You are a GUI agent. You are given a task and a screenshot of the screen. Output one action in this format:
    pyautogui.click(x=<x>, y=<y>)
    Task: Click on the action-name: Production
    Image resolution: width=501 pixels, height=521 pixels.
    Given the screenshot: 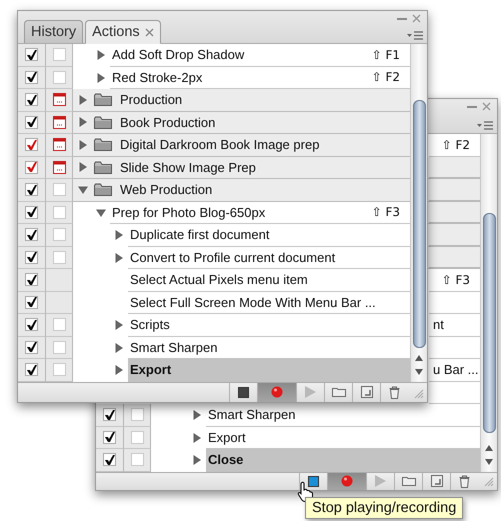 What is the action you would take?
    pyautogui.click(x=151, y=100)
    